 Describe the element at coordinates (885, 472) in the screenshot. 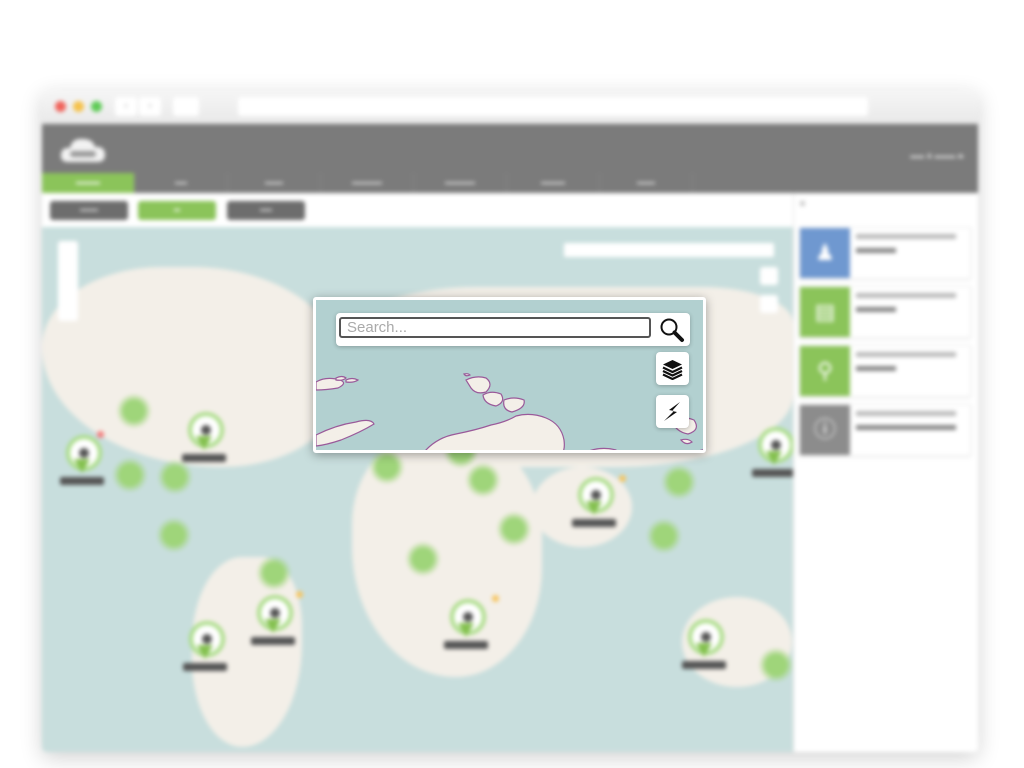

I see `stats-sidebar: ♟ ▤ ⚲ ⓘ` at that location.